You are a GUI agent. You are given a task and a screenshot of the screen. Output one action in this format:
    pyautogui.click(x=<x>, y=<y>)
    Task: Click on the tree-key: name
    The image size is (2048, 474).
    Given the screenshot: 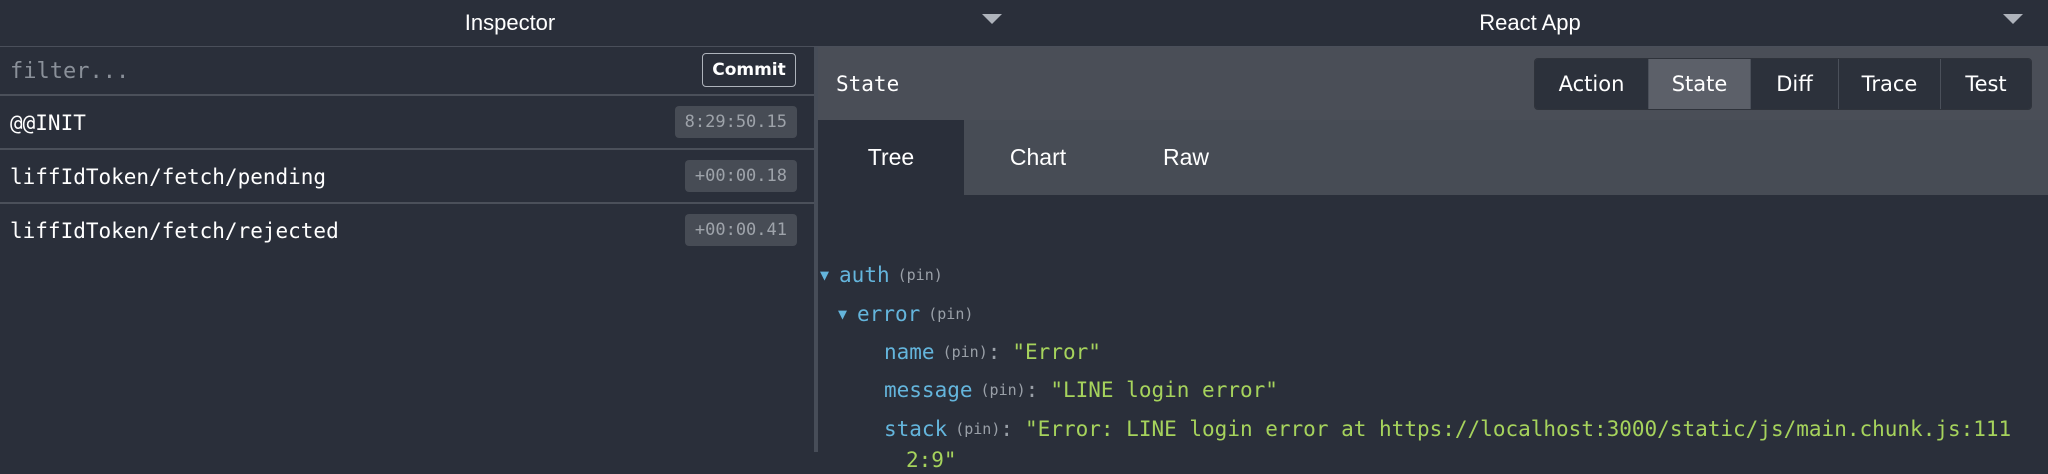 What is the action you would take?
    pyautogui.click(x=909, y=352)
    